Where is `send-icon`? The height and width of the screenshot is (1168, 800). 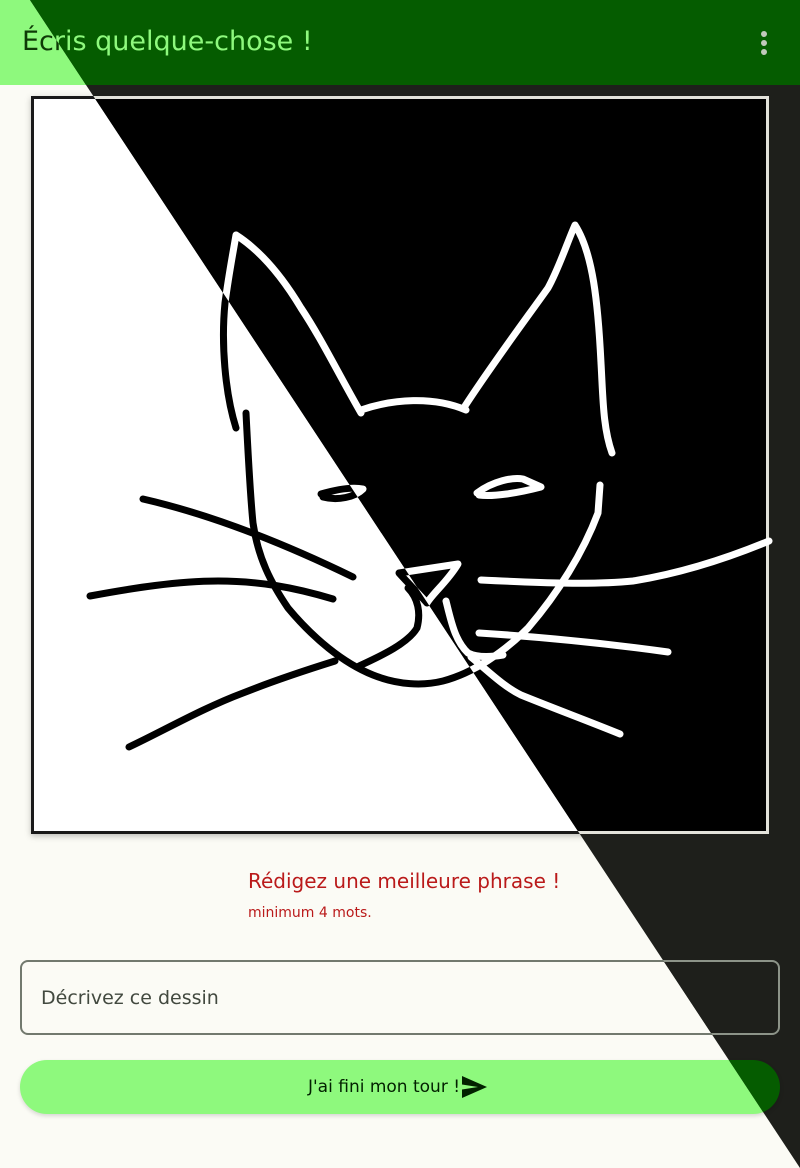
send-icon is located at coordinates (474, 1087).